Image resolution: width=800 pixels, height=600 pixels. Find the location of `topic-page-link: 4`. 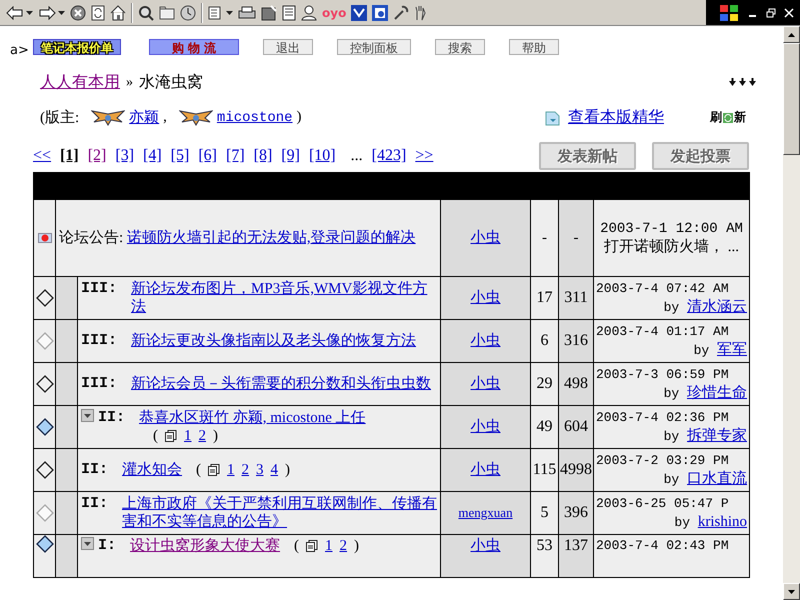

topic-page-link: 4 is located at coordinates (274, 470).